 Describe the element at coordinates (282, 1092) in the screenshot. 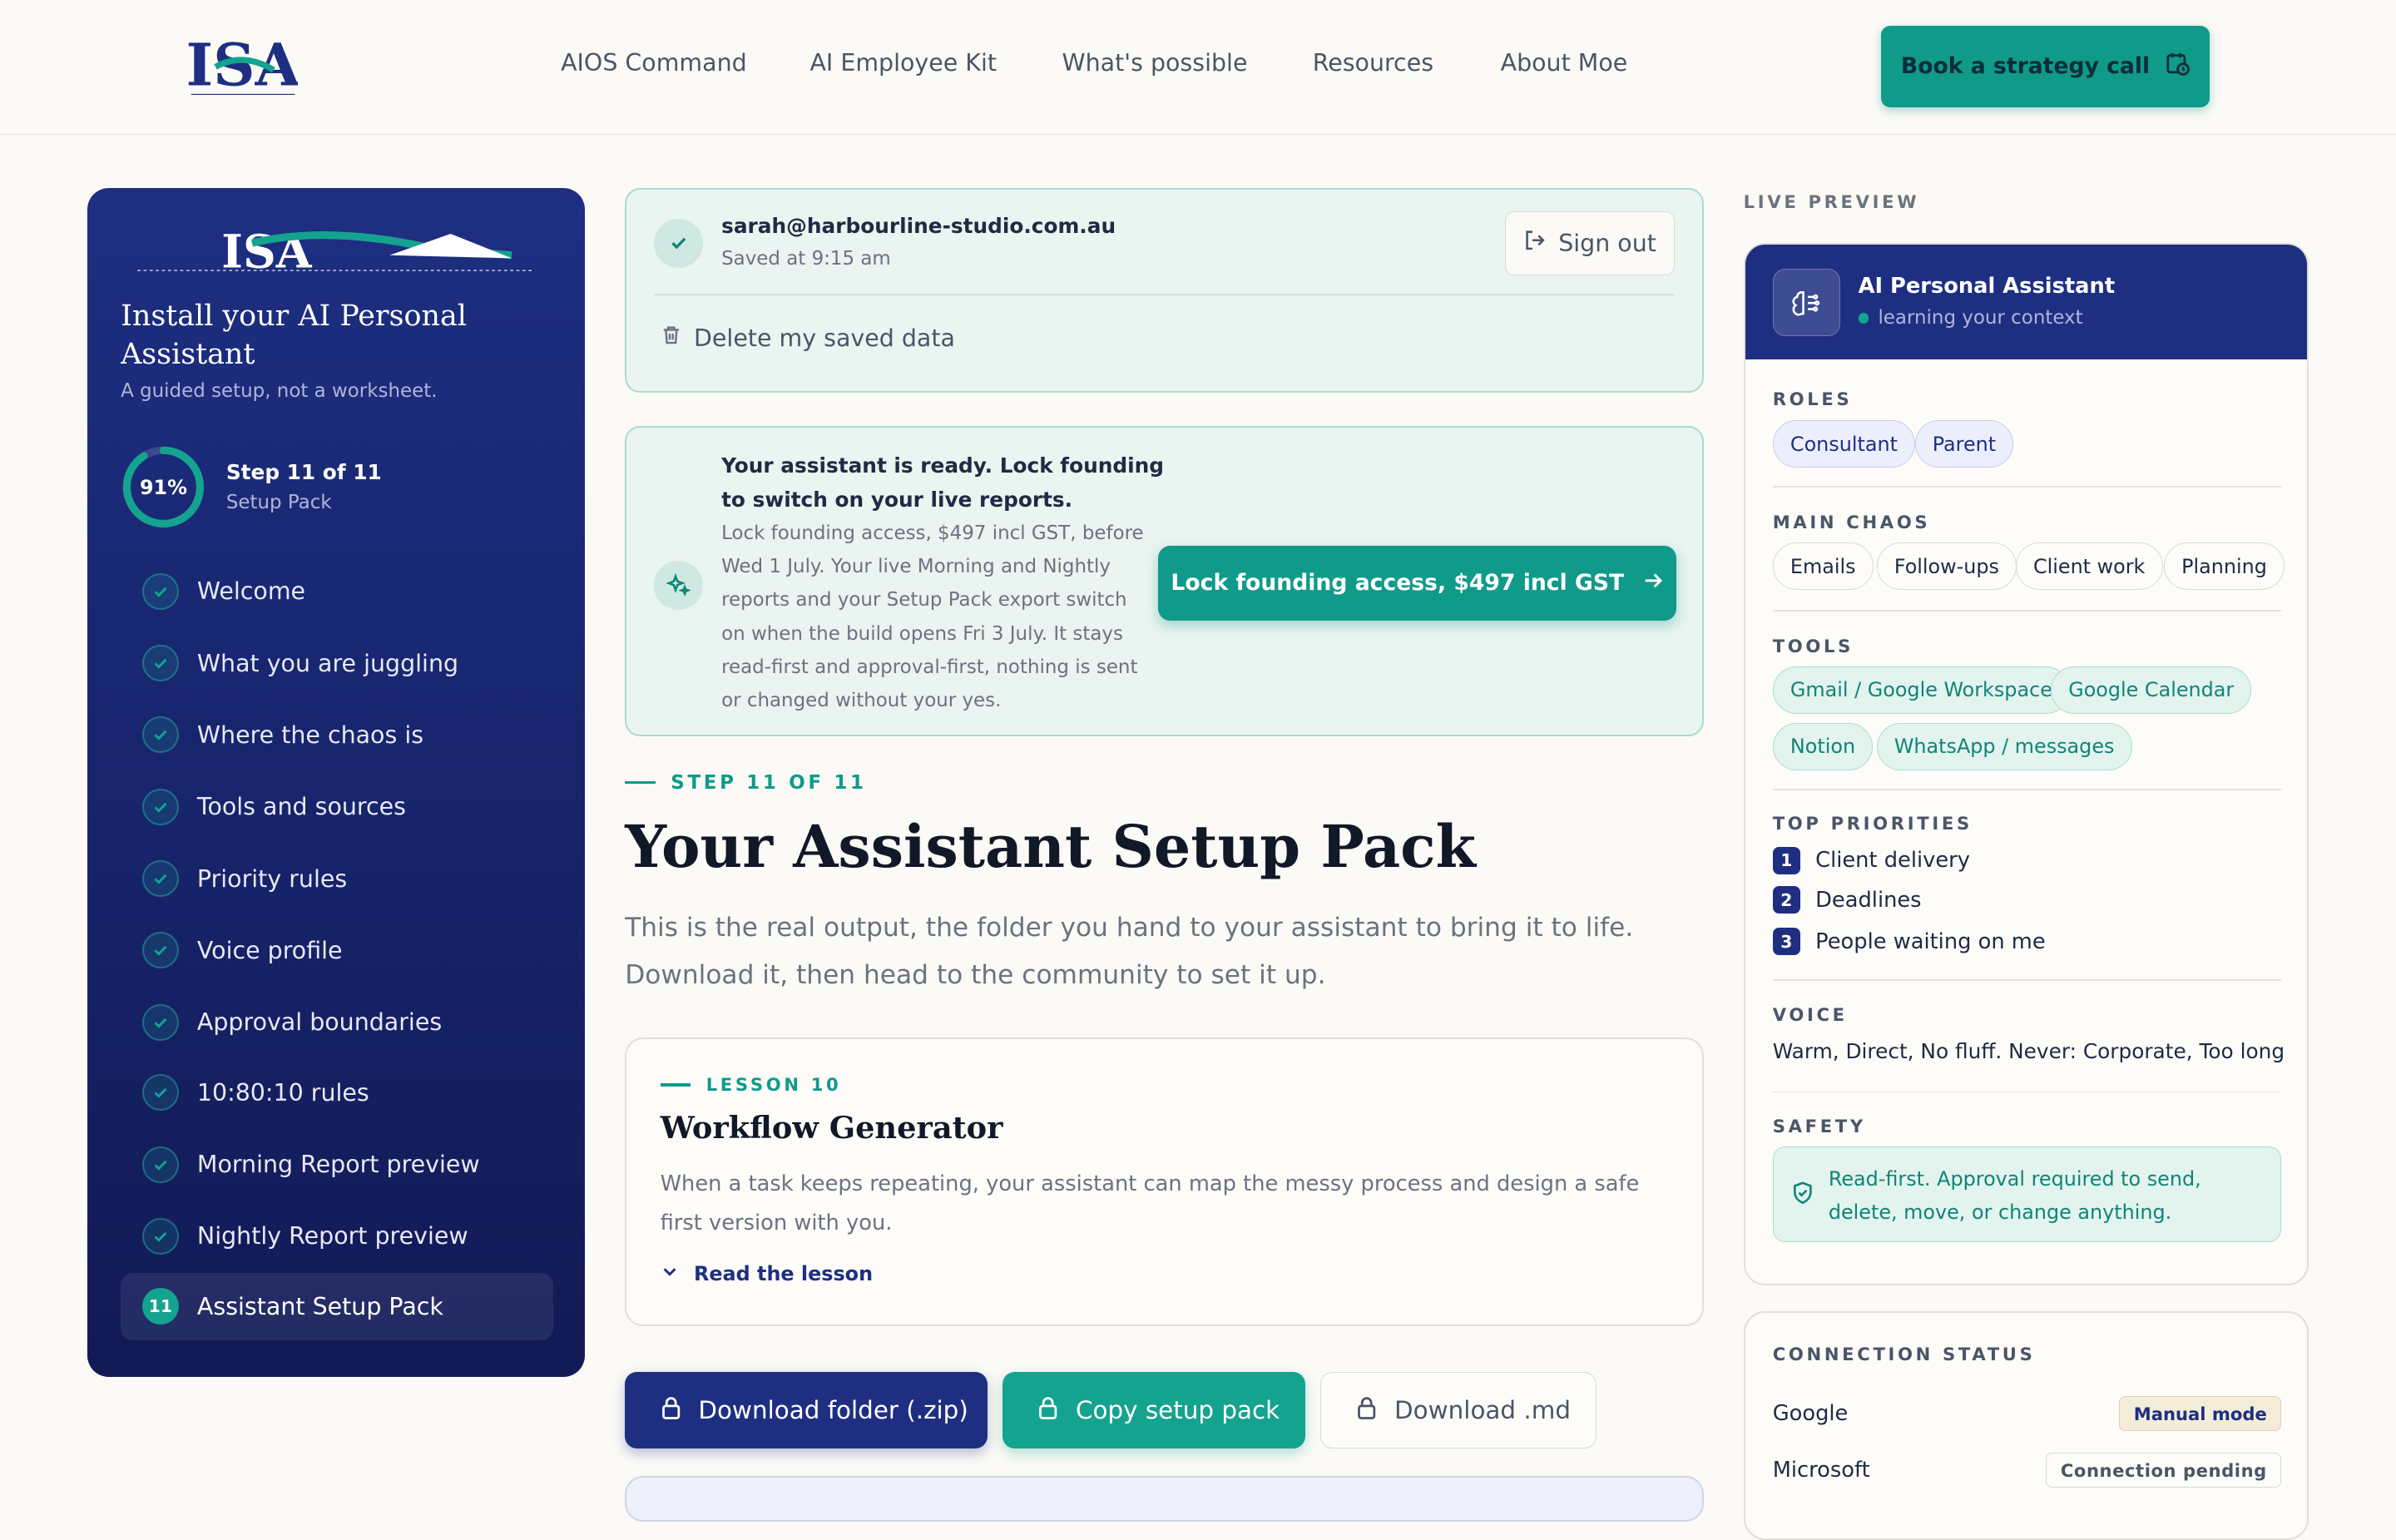

I see `sidebar-item-label: 10:80:10 rules` at that location.